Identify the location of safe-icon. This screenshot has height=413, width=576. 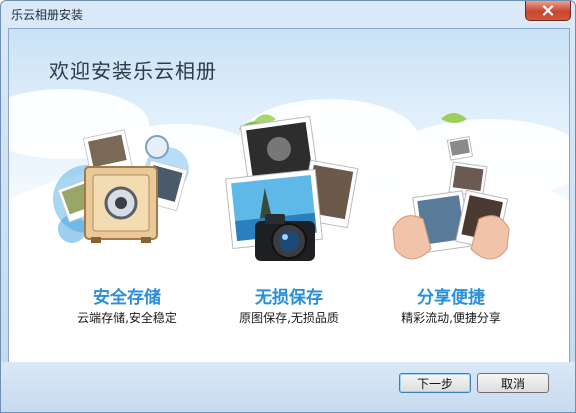
(121, 186).